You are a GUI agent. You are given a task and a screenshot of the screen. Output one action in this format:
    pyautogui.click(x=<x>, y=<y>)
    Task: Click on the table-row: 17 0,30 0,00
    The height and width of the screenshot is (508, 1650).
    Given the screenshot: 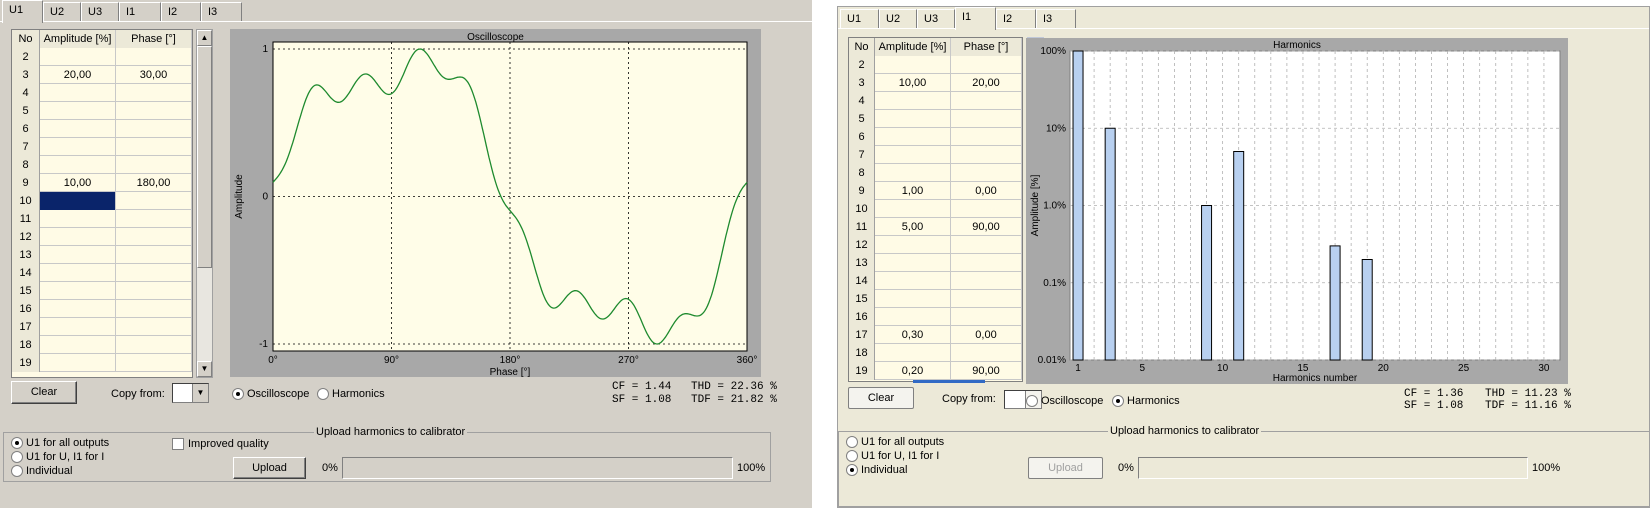 What is the action you would take?
    pyautogui.click(x=935, y=335)
    